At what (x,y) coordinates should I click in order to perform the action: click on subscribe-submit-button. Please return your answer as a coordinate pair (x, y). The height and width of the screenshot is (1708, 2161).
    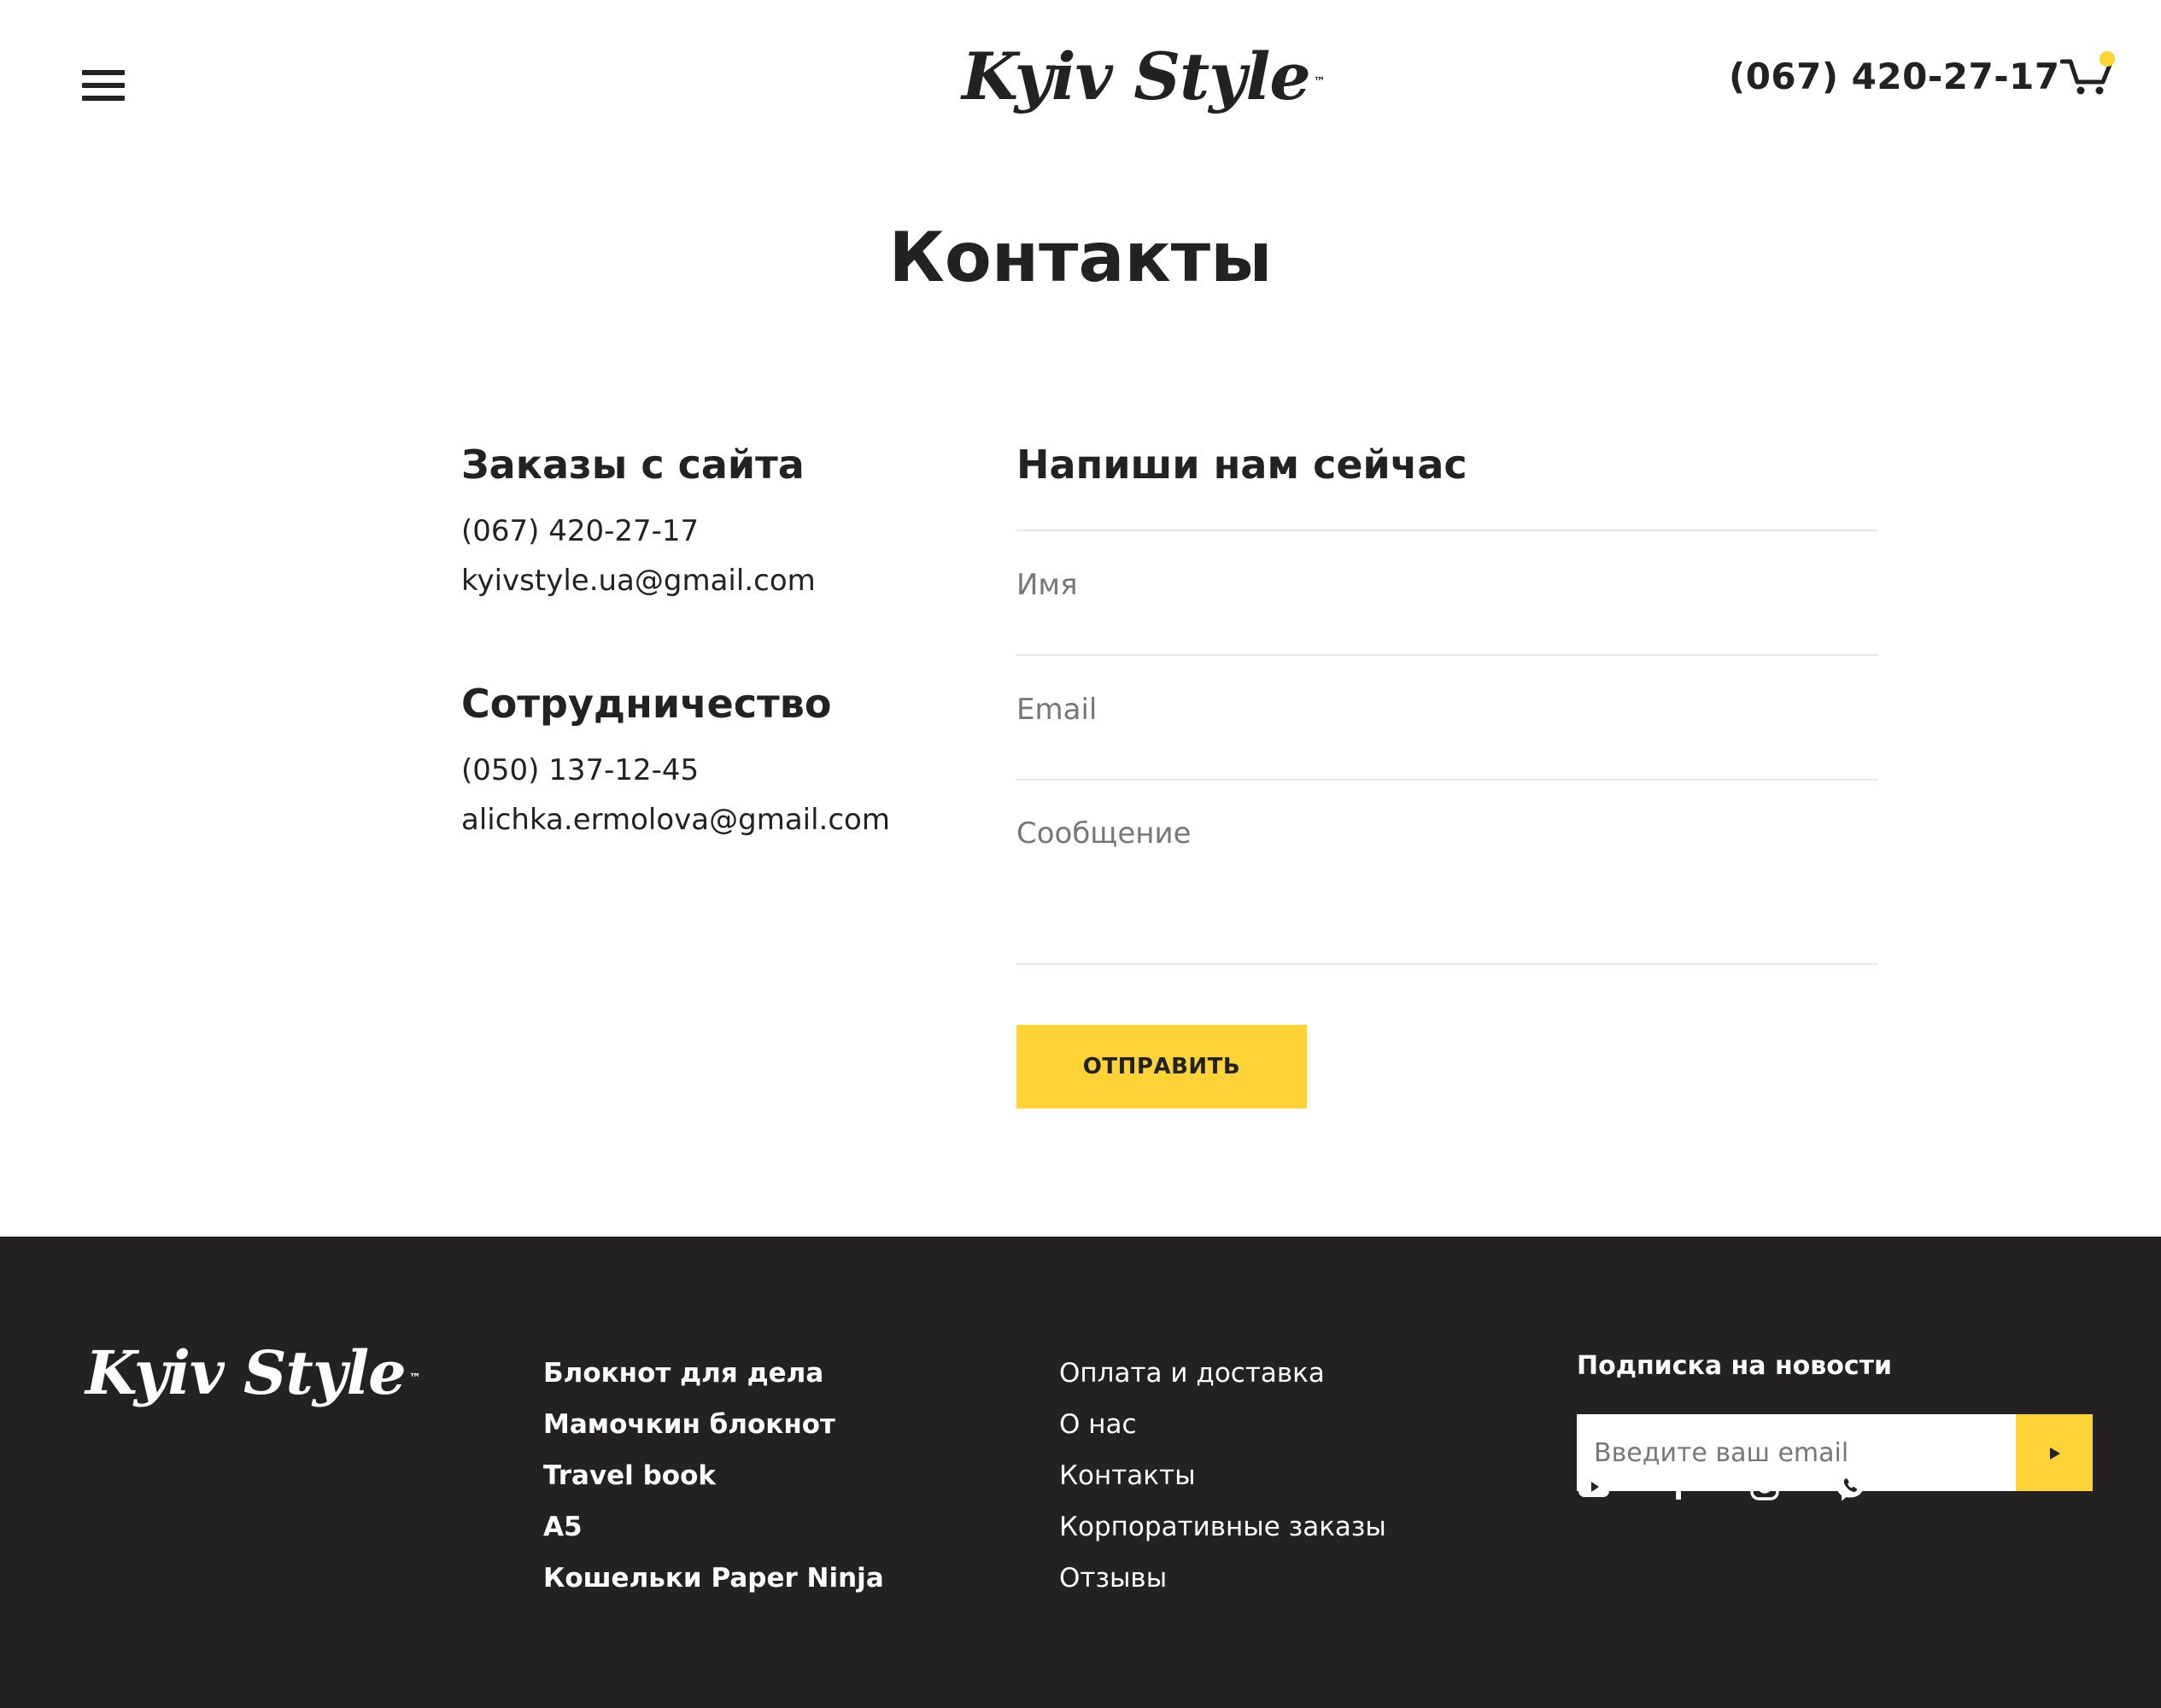
    Looking at the image, I should click on (2054, 1452).